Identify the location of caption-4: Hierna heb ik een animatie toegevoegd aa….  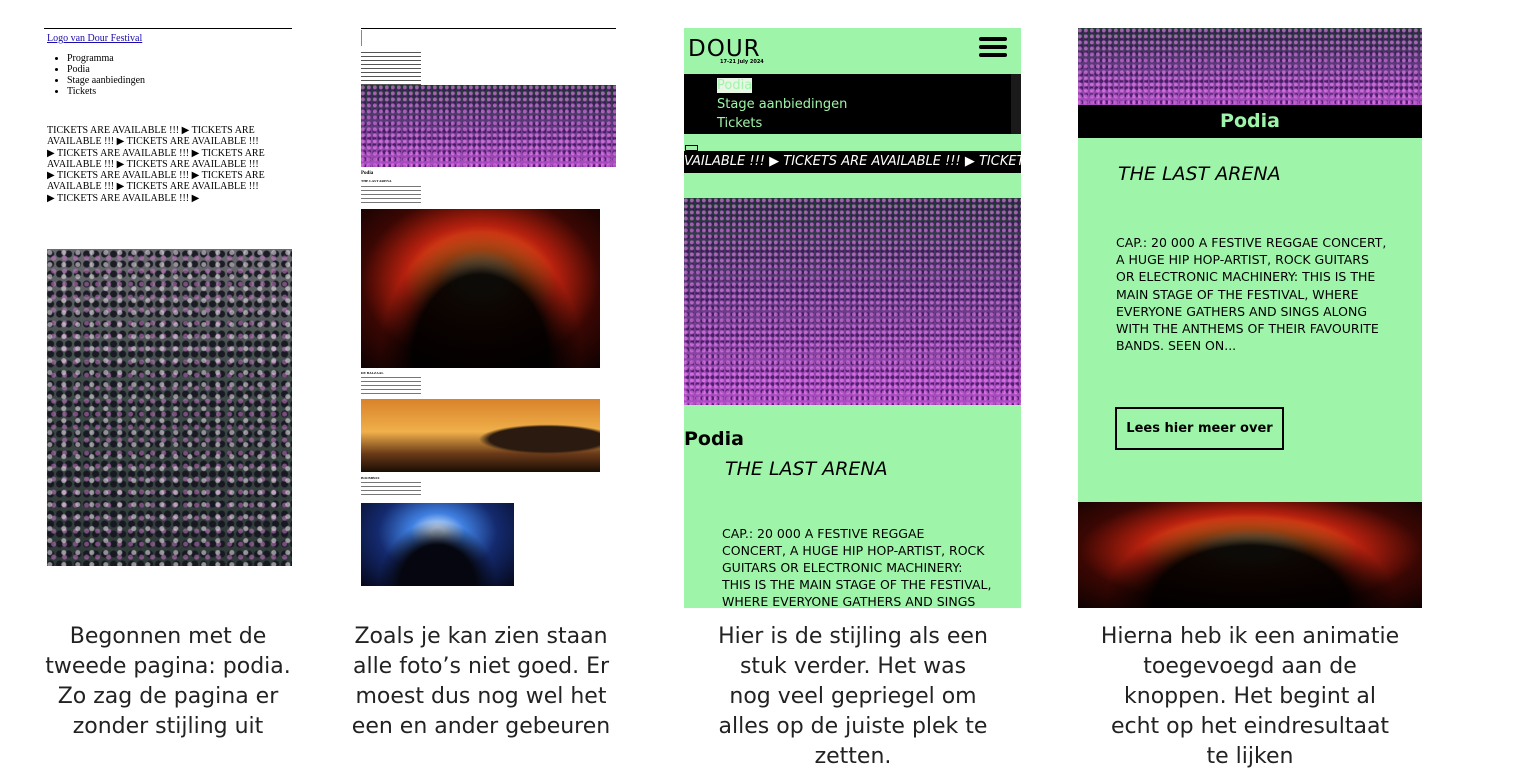
(1250, 696).